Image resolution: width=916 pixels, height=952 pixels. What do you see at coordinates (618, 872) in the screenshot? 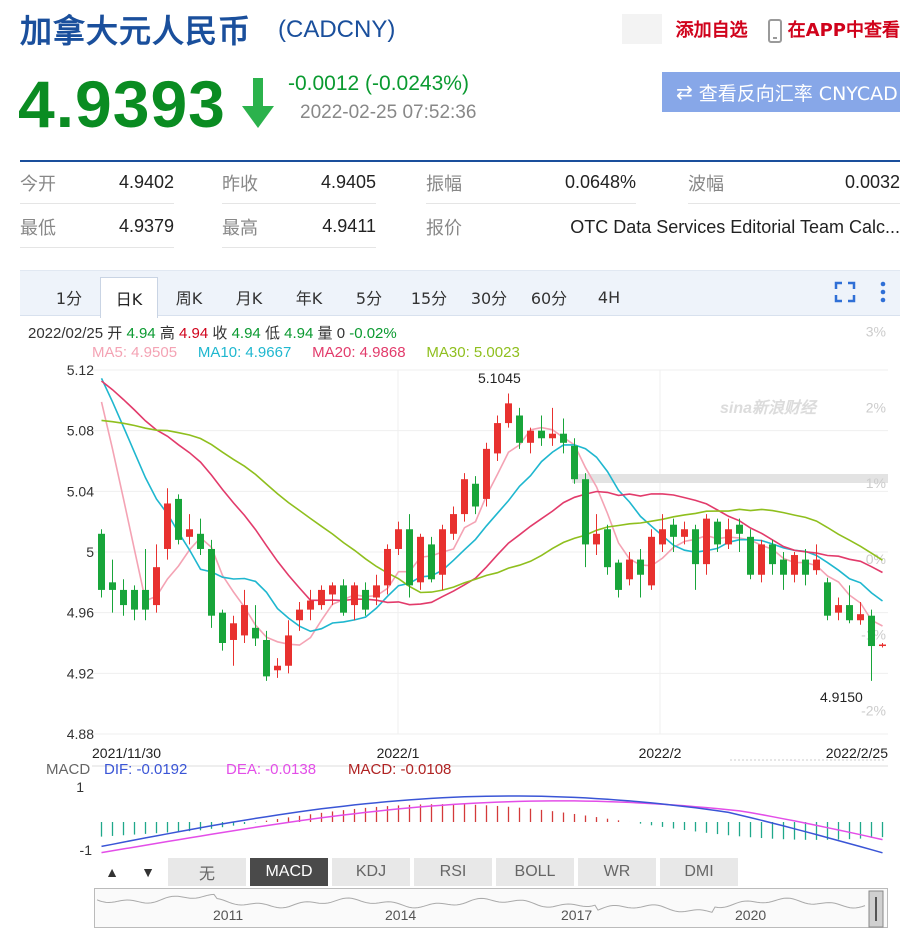
I see `indicator-tab-wr: WR` at bounding box center [618, 872].